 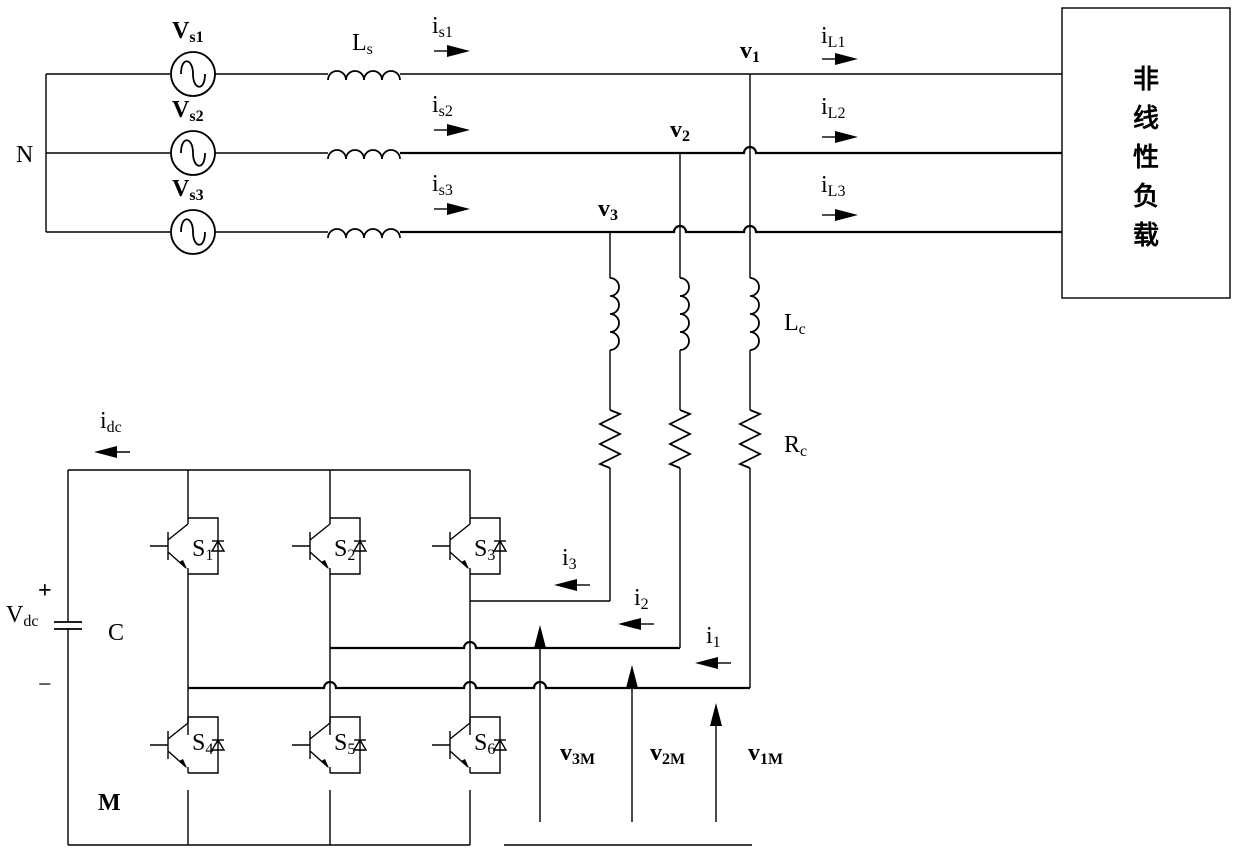 I want to click on source-label-2: Vs2, so click(x=188, y=111).